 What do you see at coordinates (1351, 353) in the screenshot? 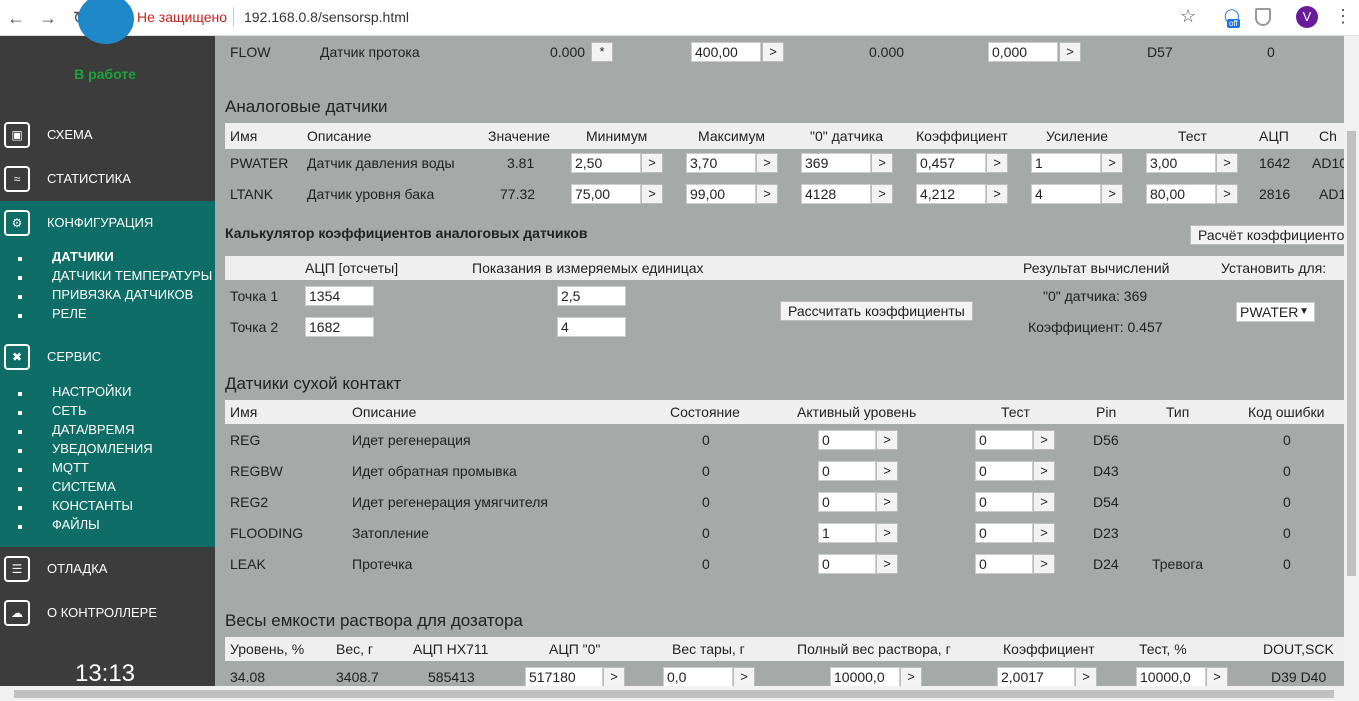
I see `vertical-scroll-thumb` at bounding box center [1351, 353].